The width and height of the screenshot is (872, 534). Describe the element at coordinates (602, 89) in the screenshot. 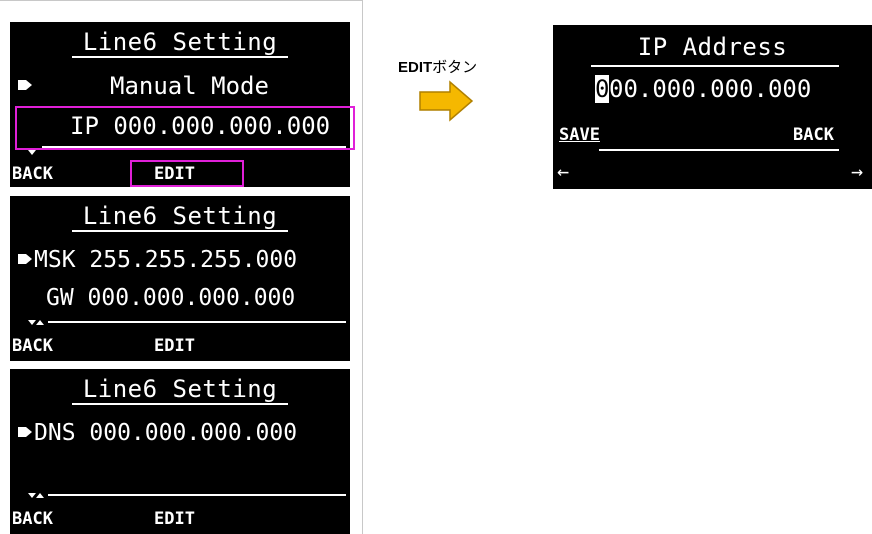

I see `edit-cursor: 0` at that location.